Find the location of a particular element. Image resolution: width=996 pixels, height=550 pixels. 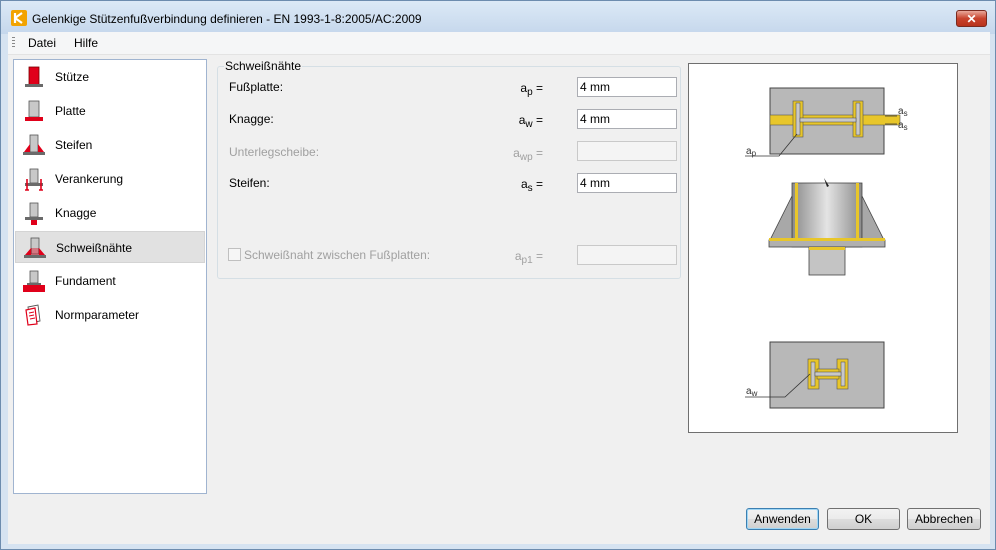

nav-item-normparameter: Normparameter is located at coordinates (110, 315).